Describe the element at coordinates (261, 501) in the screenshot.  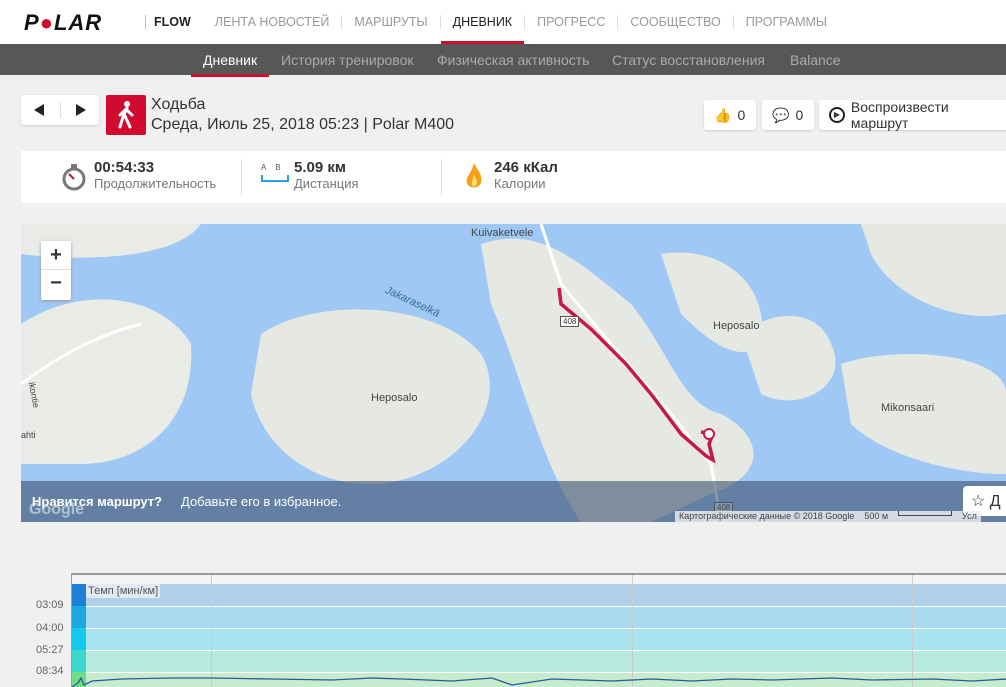
I see `banner-text: Добавьте его в избранное.` at that location.